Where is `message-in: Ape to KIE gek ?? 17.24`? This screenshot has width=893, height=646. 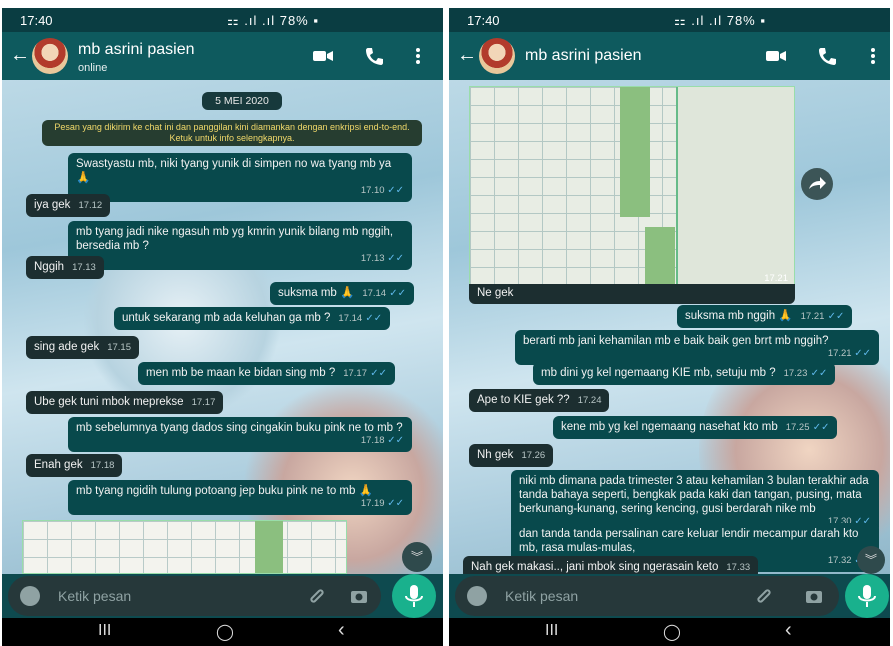
message-in: Ape to KIE gek ?? 17.24 is located at coordinates (539, 400).